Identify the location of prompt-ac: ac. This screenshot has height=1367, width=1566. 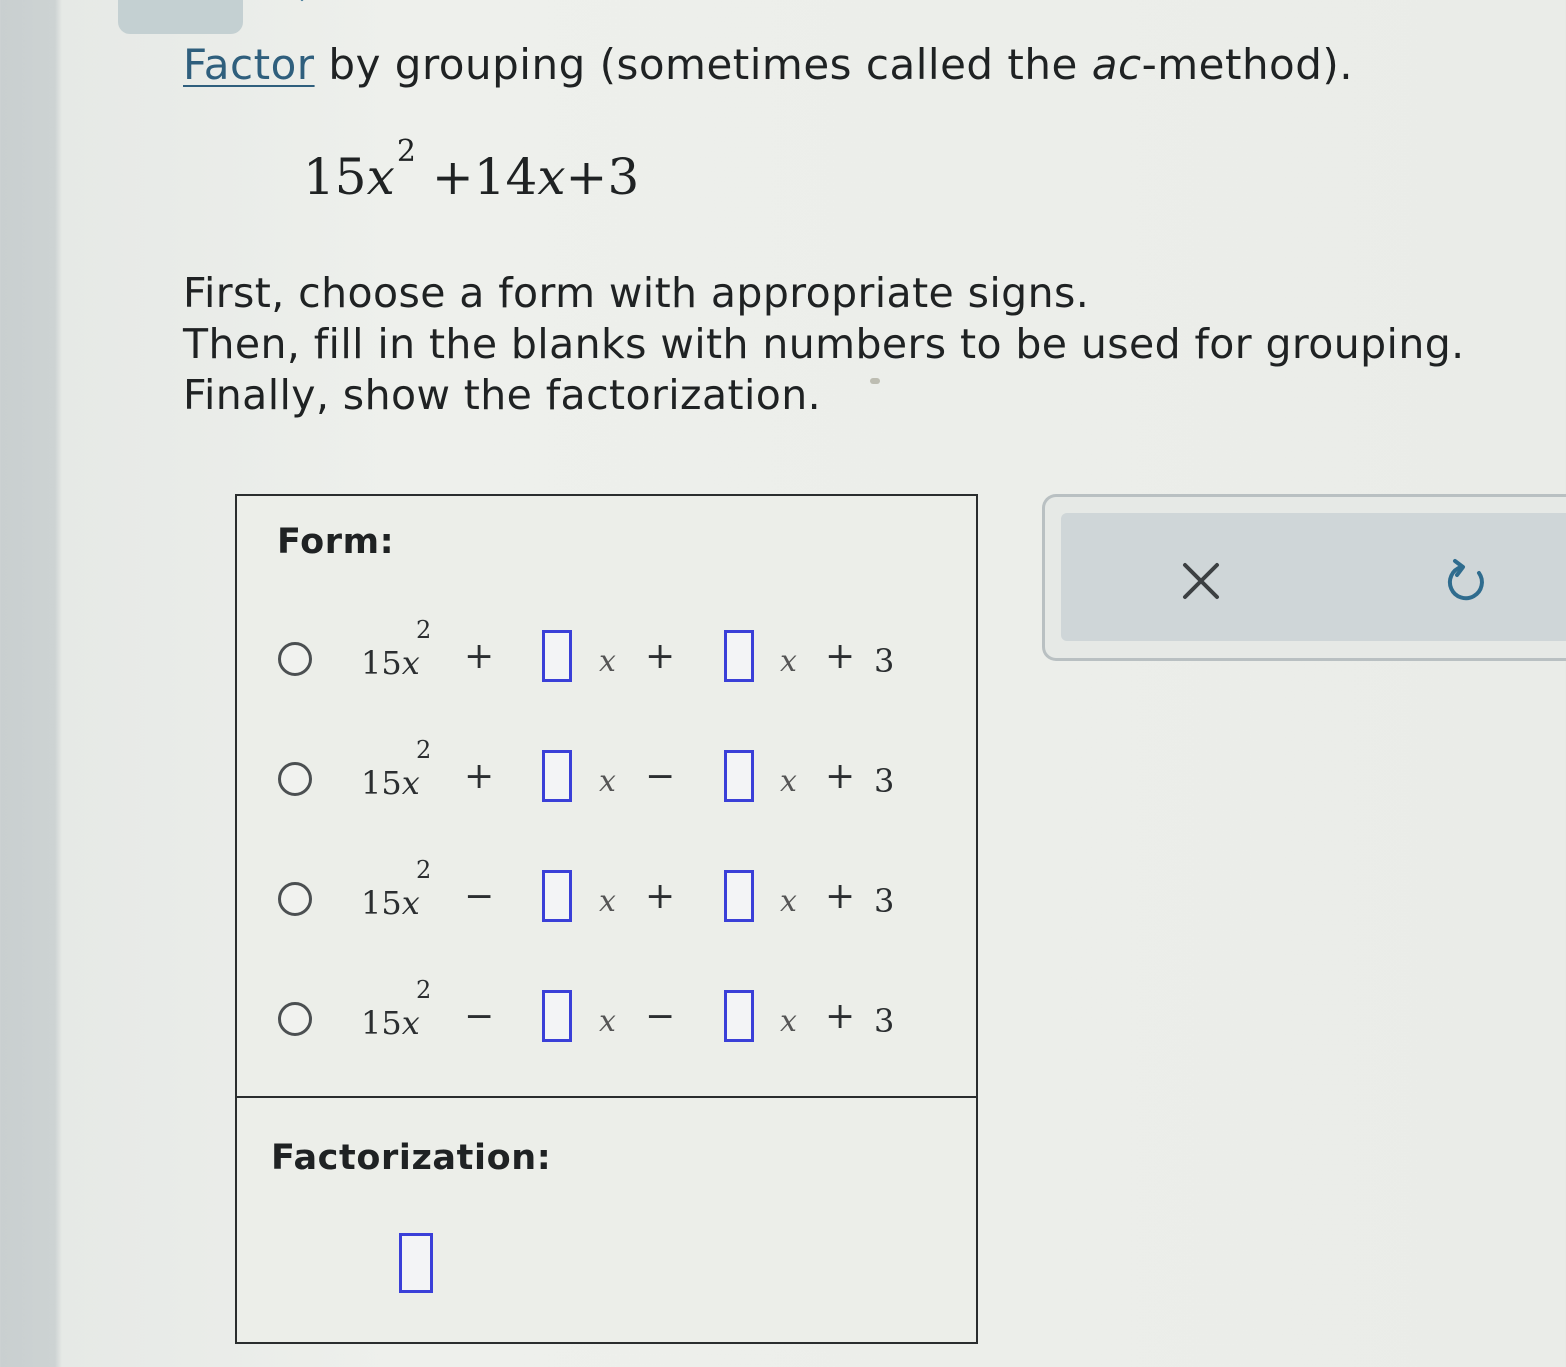
(1116, 64).